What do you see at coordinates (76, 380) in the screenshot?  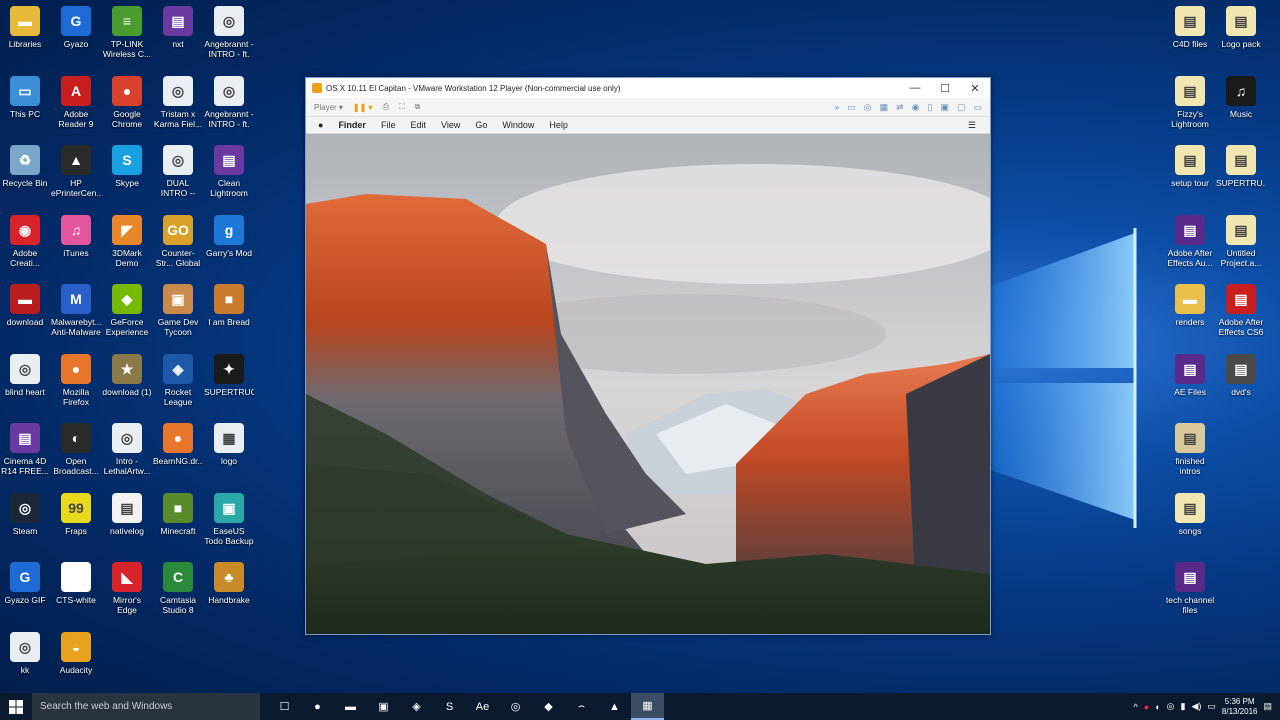 I see `desktop-icon: ● Mozilla Firefox` at bounding box center [76, 380].